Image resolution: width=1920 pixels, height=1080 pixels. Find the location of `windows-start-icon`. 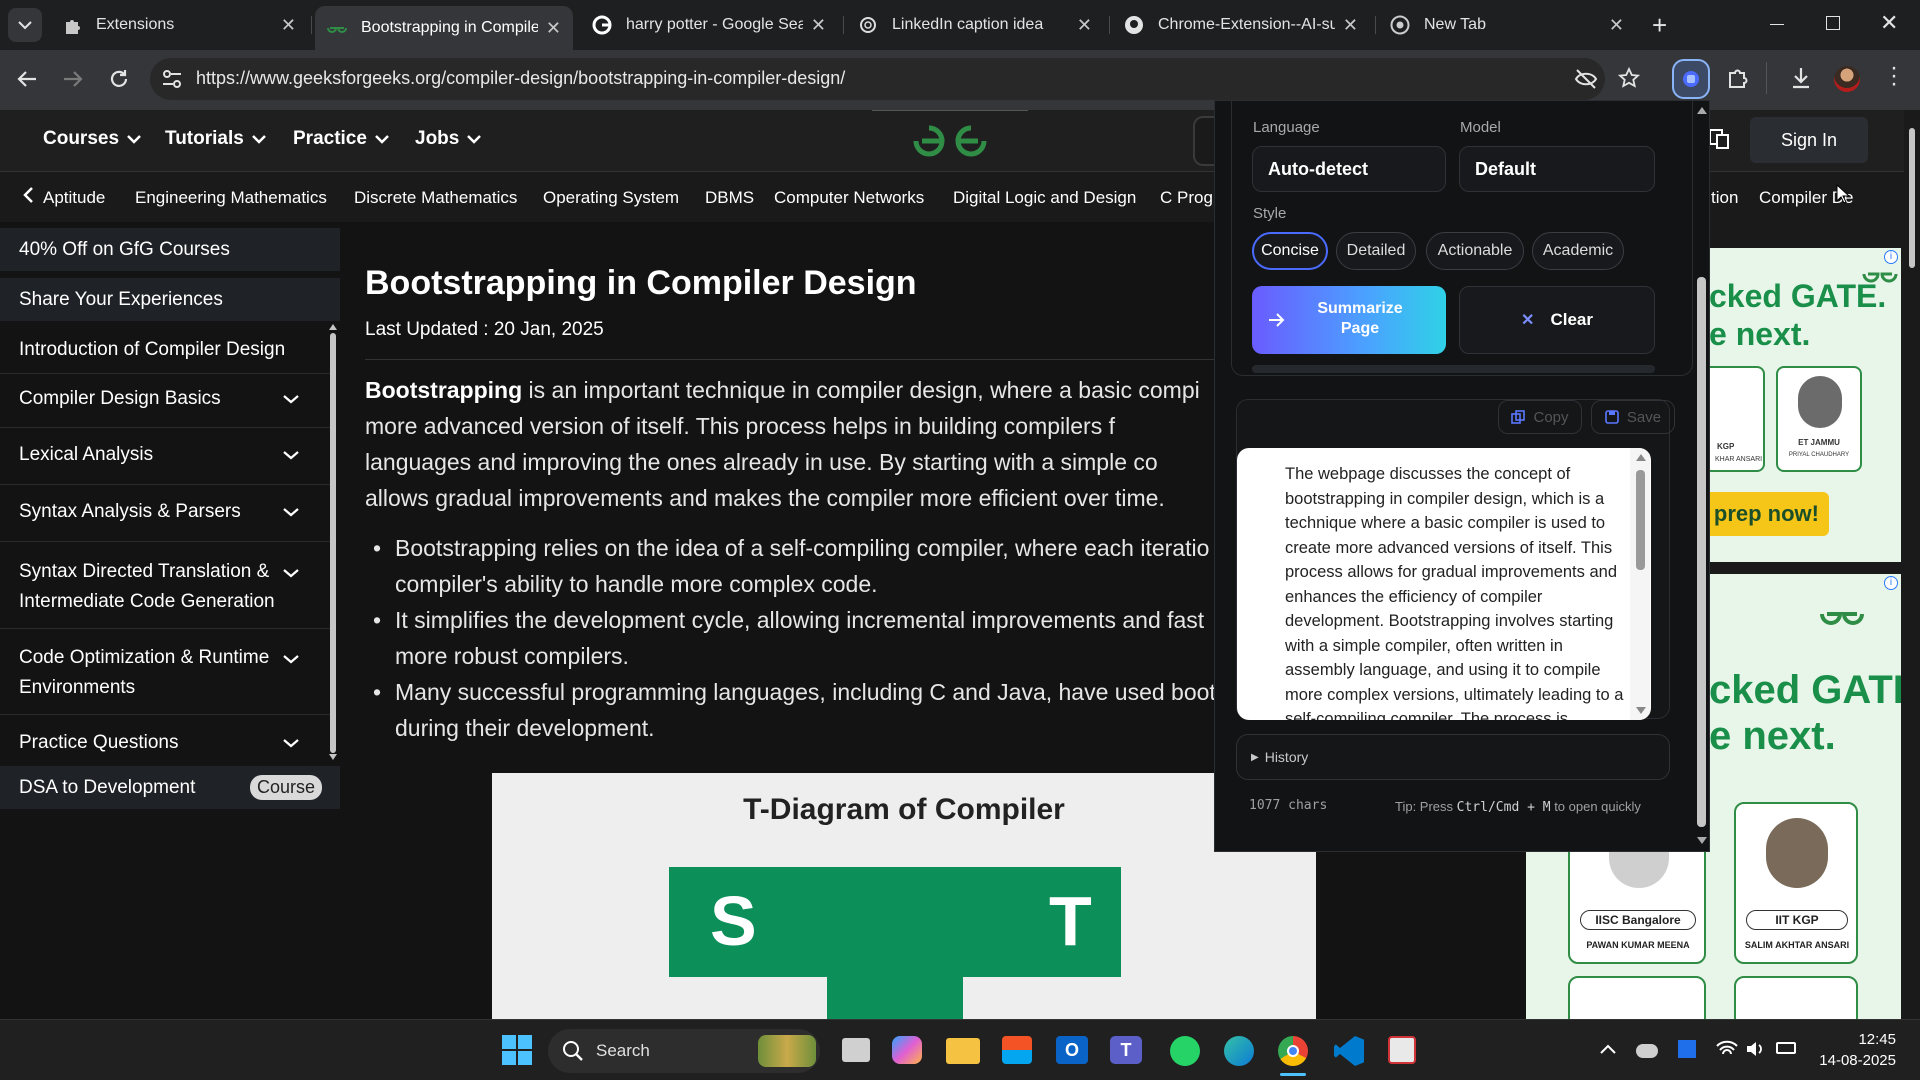

windows-start-icon is located at coordinates (517, 1050).